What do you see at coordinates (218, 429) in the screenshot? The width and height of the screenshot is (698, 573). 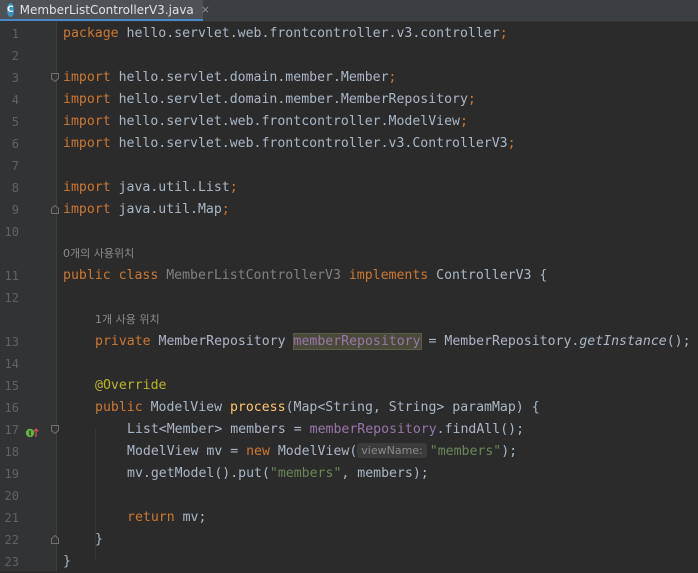 I see `statement: List<Member> members =` at bounding box center [218, 429].